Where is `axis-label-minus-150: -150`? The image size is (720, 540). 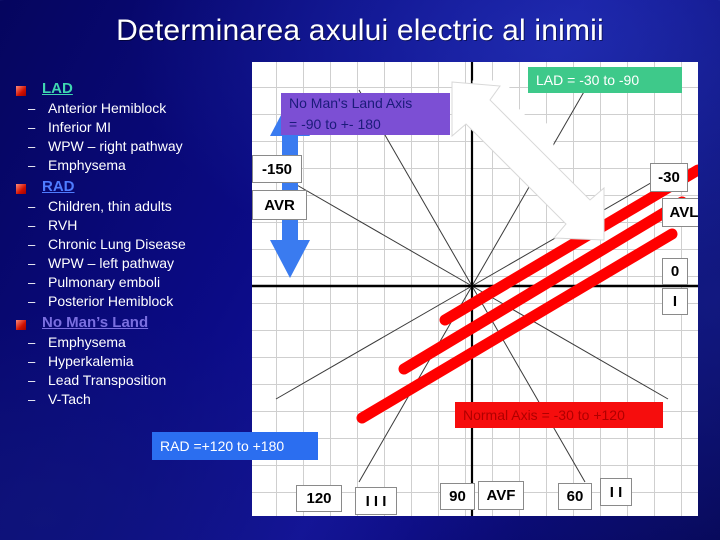
axis-label-minus-150: -150 is located at coordinates (277, 169).